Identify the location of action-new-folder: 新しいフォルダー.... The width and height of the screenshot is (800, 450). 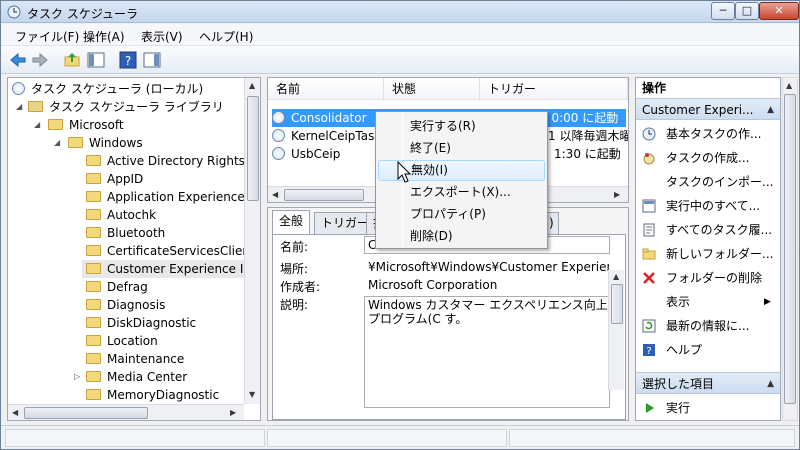
(708, 254).